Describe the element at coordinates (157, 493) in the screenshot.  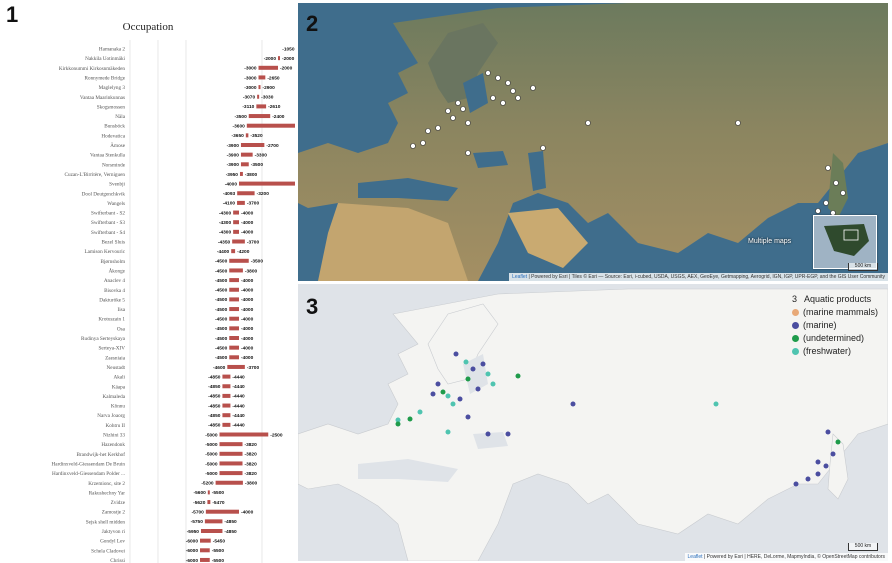
I see `chart-row: Rakushechny Yar -5600 -5500` at that location.